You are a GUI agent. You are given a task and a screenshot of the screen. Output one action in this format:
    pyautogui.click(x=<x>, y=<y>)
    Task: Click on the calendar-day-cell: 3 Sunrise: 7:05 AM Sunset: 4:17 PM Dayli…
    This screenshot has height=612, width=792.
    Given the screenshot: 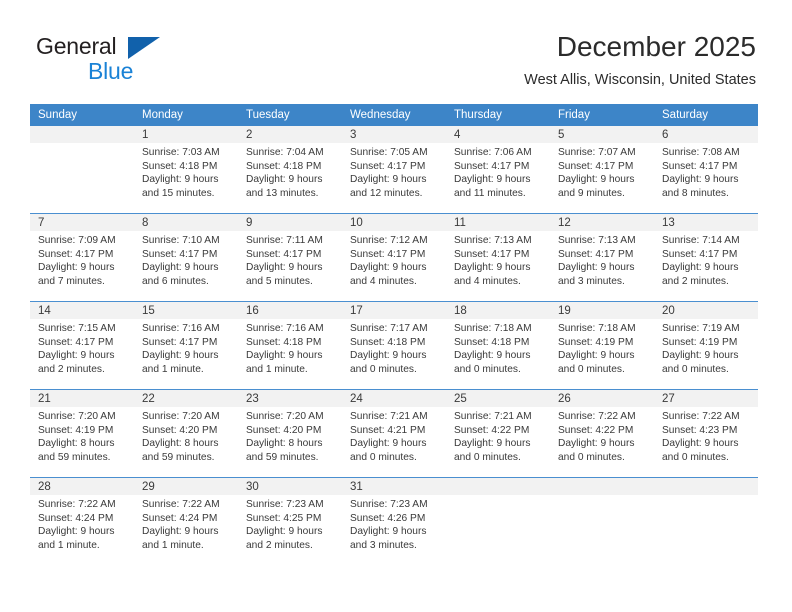 What is the action you would take?
    pyautogui.click(x=394, y=170)
    